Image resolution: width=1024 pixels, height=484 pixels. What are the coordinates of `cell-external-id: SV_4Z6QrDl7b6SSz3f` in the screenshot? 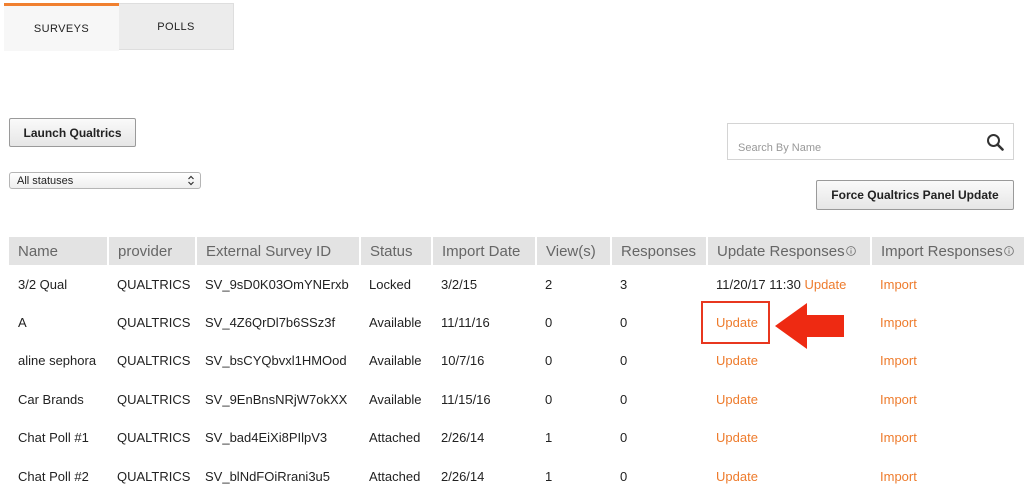 It's located at (270, 323).